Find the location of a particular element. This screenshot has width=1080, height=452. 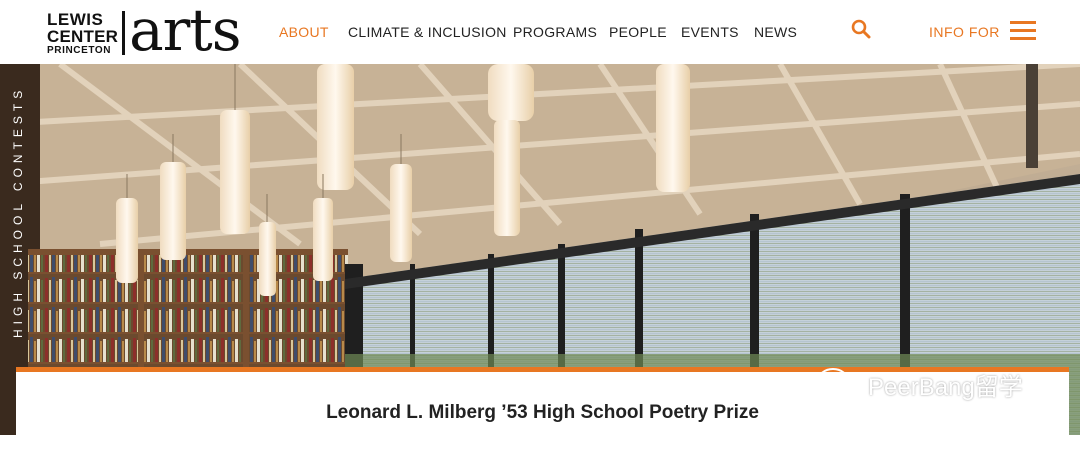

nav-programs: PROGRAMS is located at coordinates (555, 32).